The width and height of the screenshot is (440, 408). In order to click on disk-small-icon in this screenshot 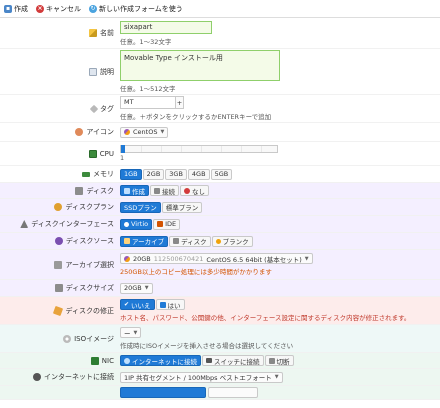, I will do `click(176, 241)`.